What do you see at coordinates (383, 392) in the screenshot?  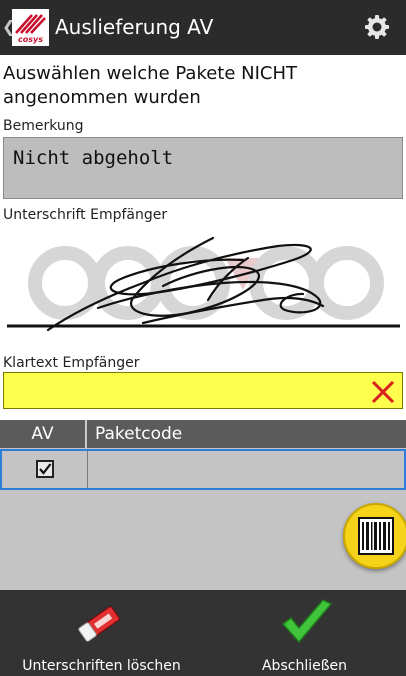 I see `close-x-icon` at bounding box center [383, 392].